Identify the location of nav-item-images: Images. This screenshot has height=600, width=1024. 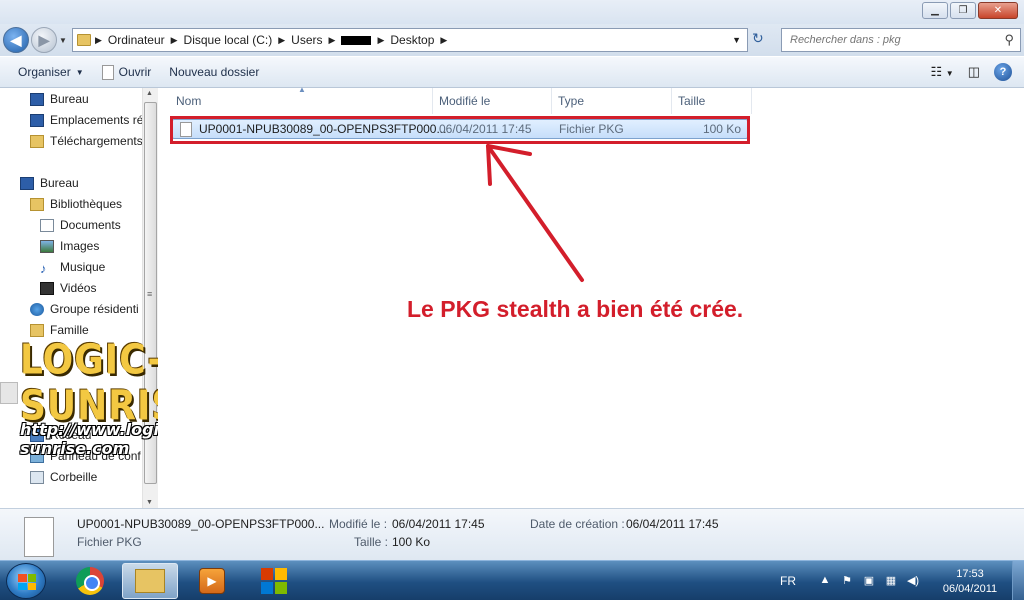
(69, 246).